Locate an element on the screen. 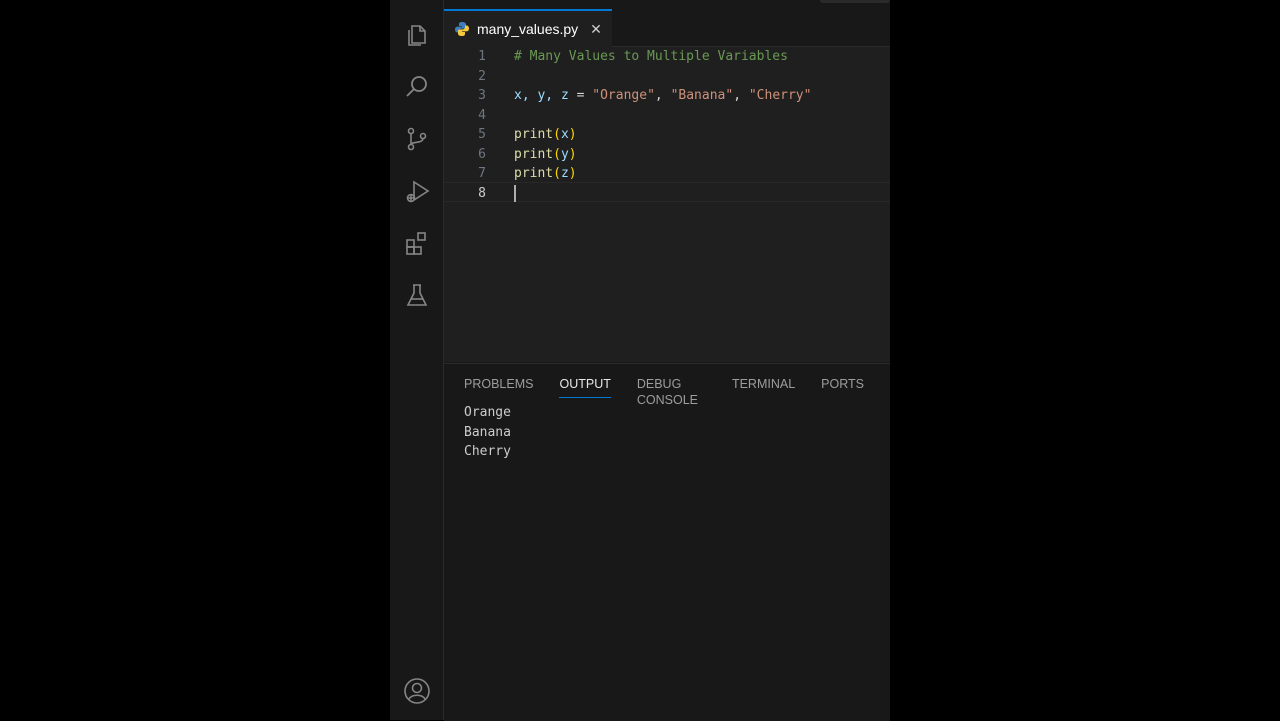 The width and height of the screenshot is (1280, 721). comment-text: # Many Values to Multiple Variables is located at coordinates (651, 56).